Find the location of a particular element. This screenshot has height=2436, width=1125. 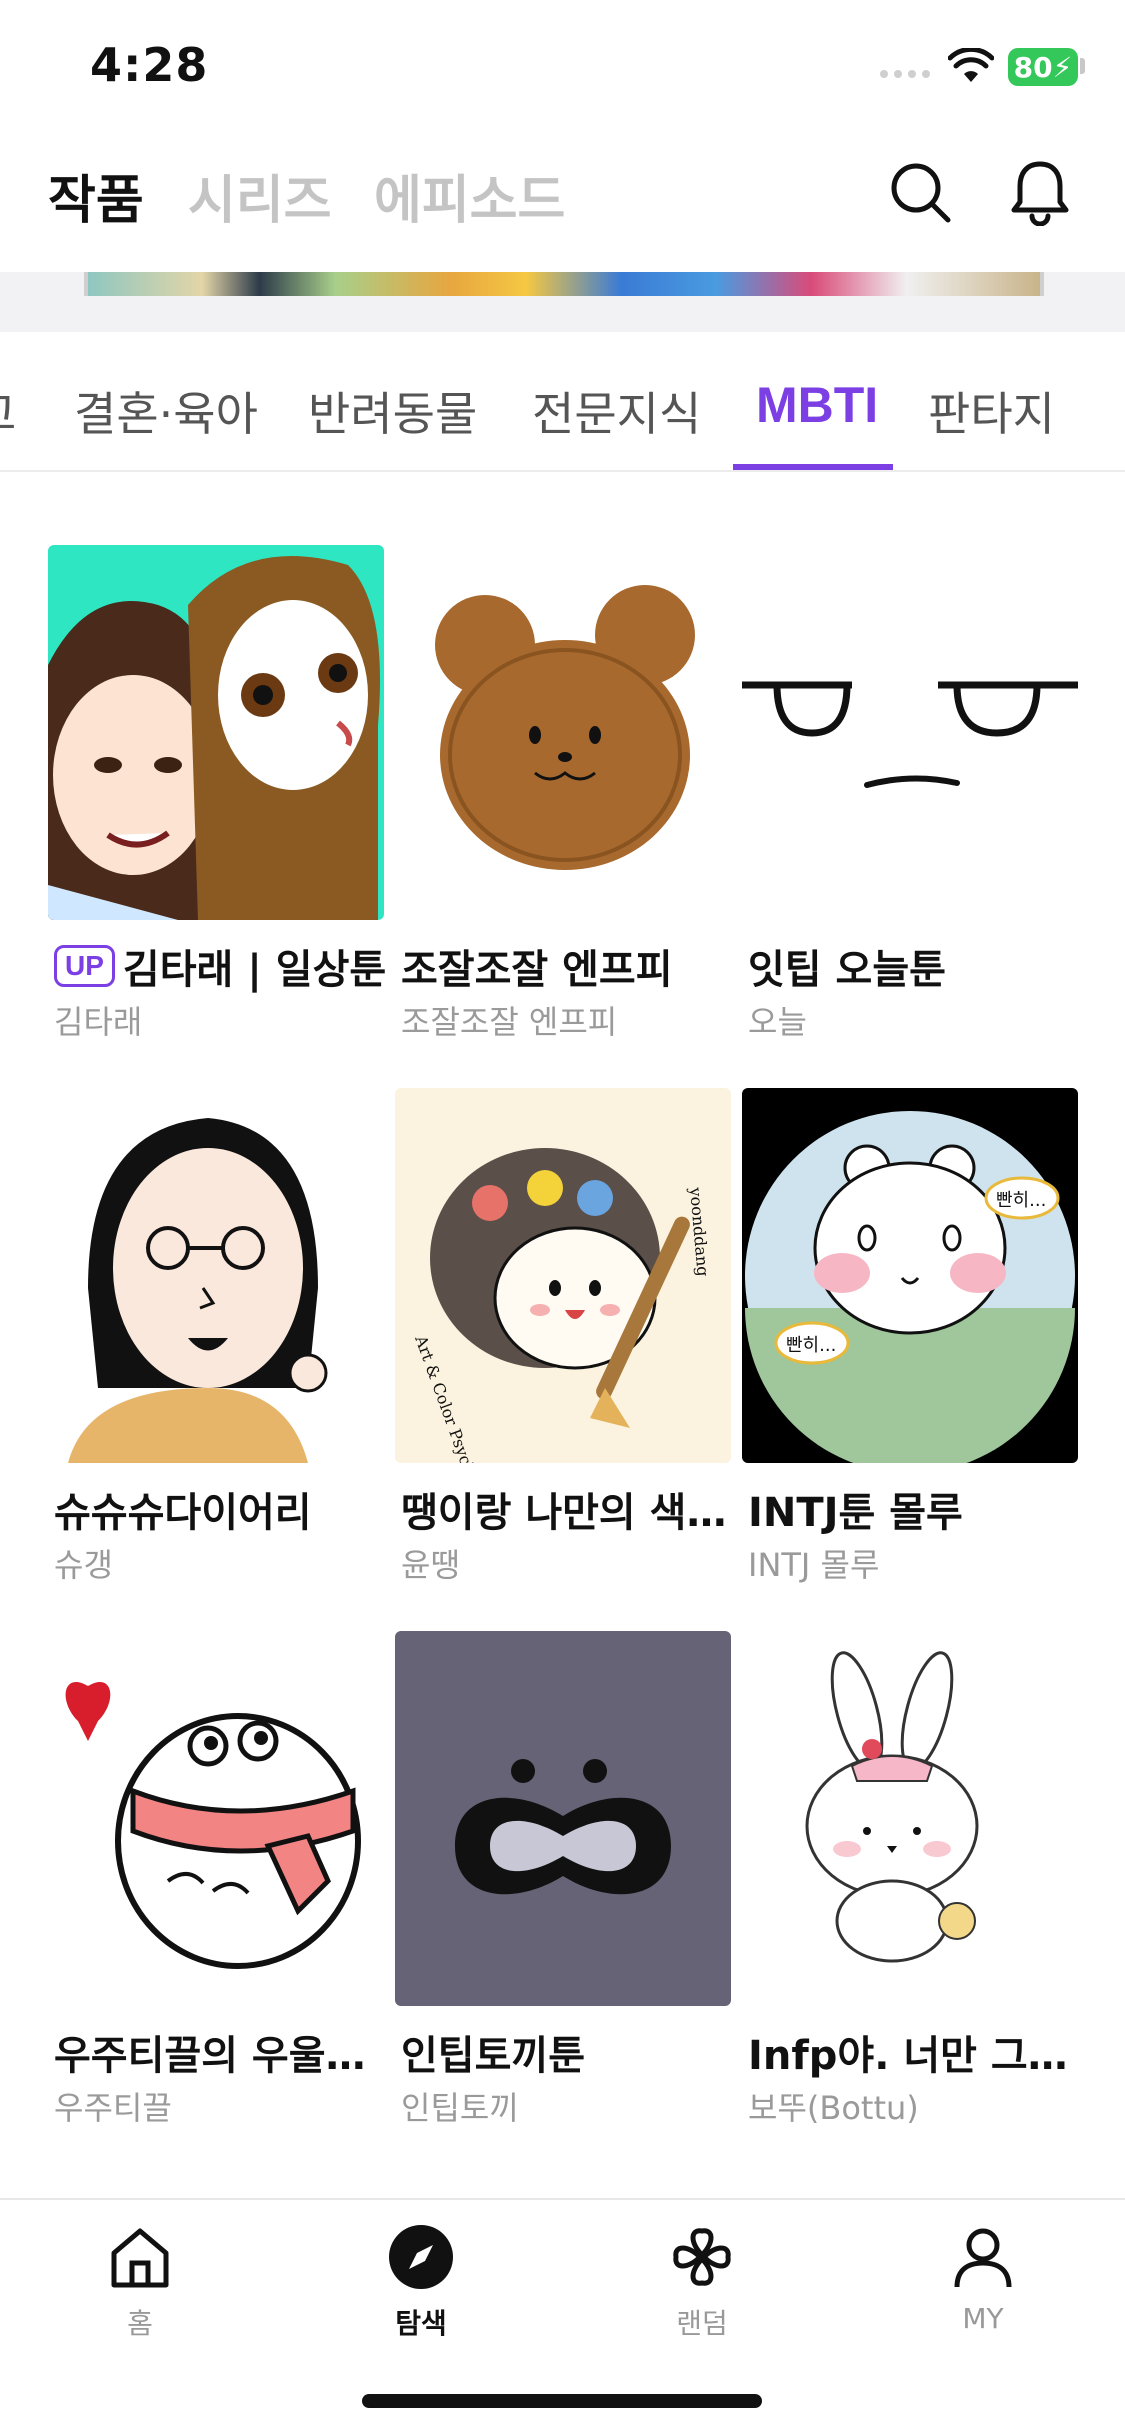

webtoon-title: 잇팁 오늘툰 is located at coordinates (916, 966).